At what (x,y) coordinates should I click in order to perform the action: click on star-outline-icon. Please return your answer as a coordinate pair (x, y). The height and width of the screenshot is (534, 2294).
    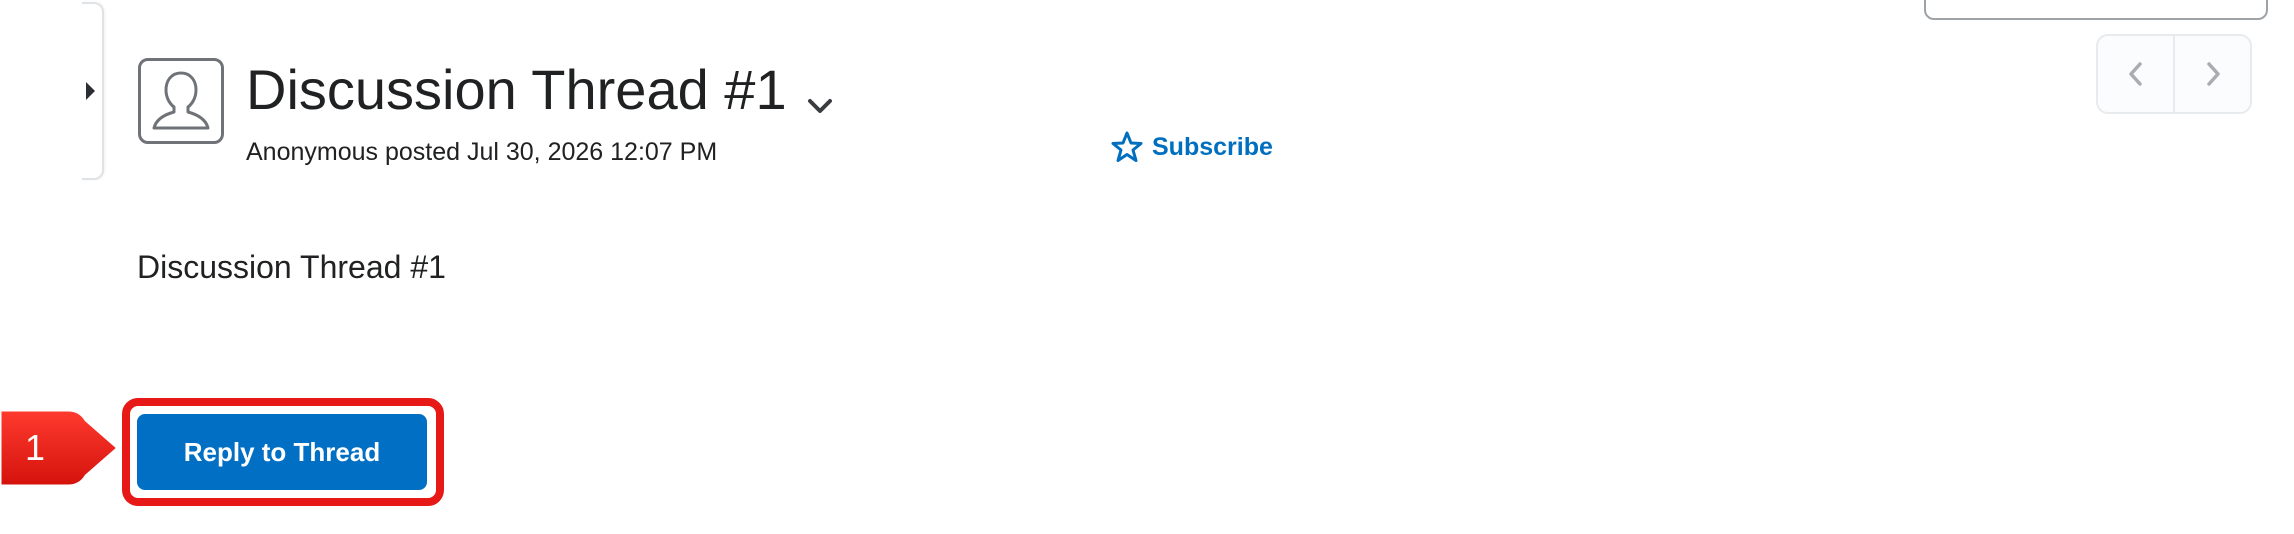
    Looking at the image, I should click on (1127, 146).